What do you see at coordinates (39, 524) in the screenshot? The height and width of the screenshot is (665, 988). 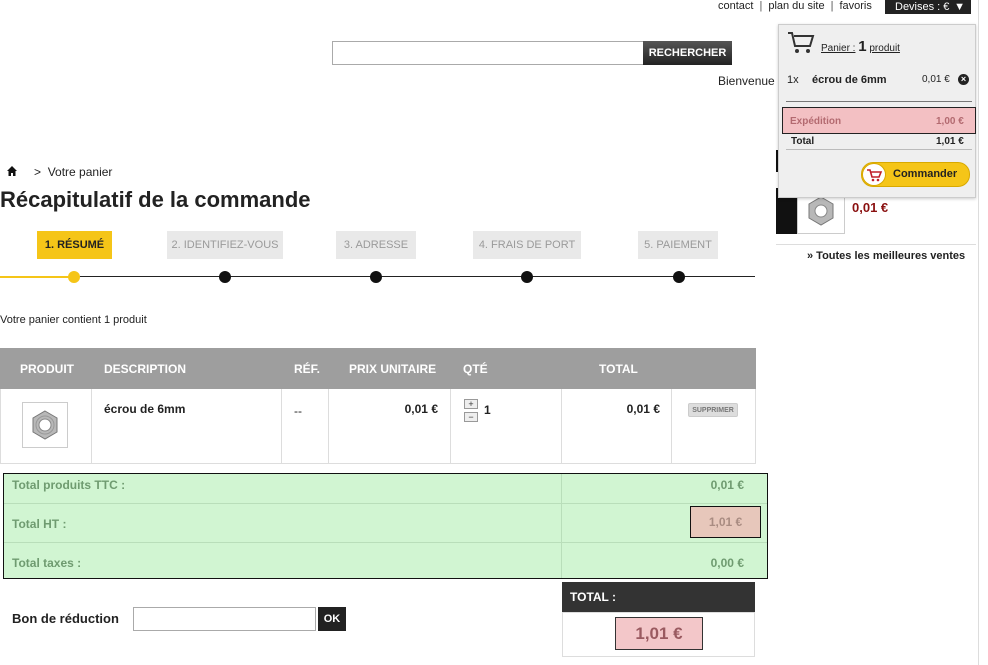 I see `total-ht-label: Total HT :` at bounding box center [39, 524].